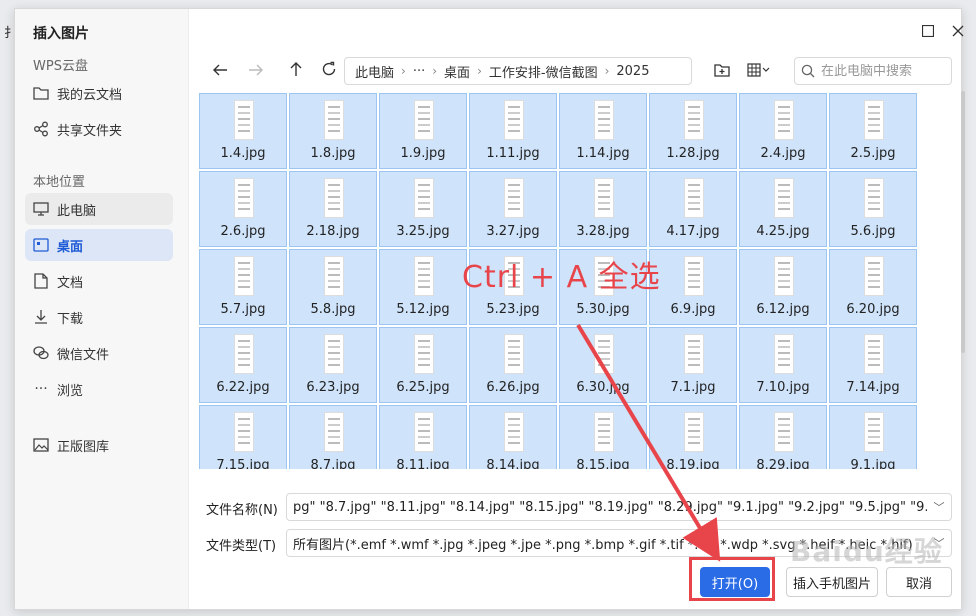 The width and height of the screenshot is (976, 616). Describe the element at coordinates (296, 71) in the screenshot. I see `up-button` at that location.